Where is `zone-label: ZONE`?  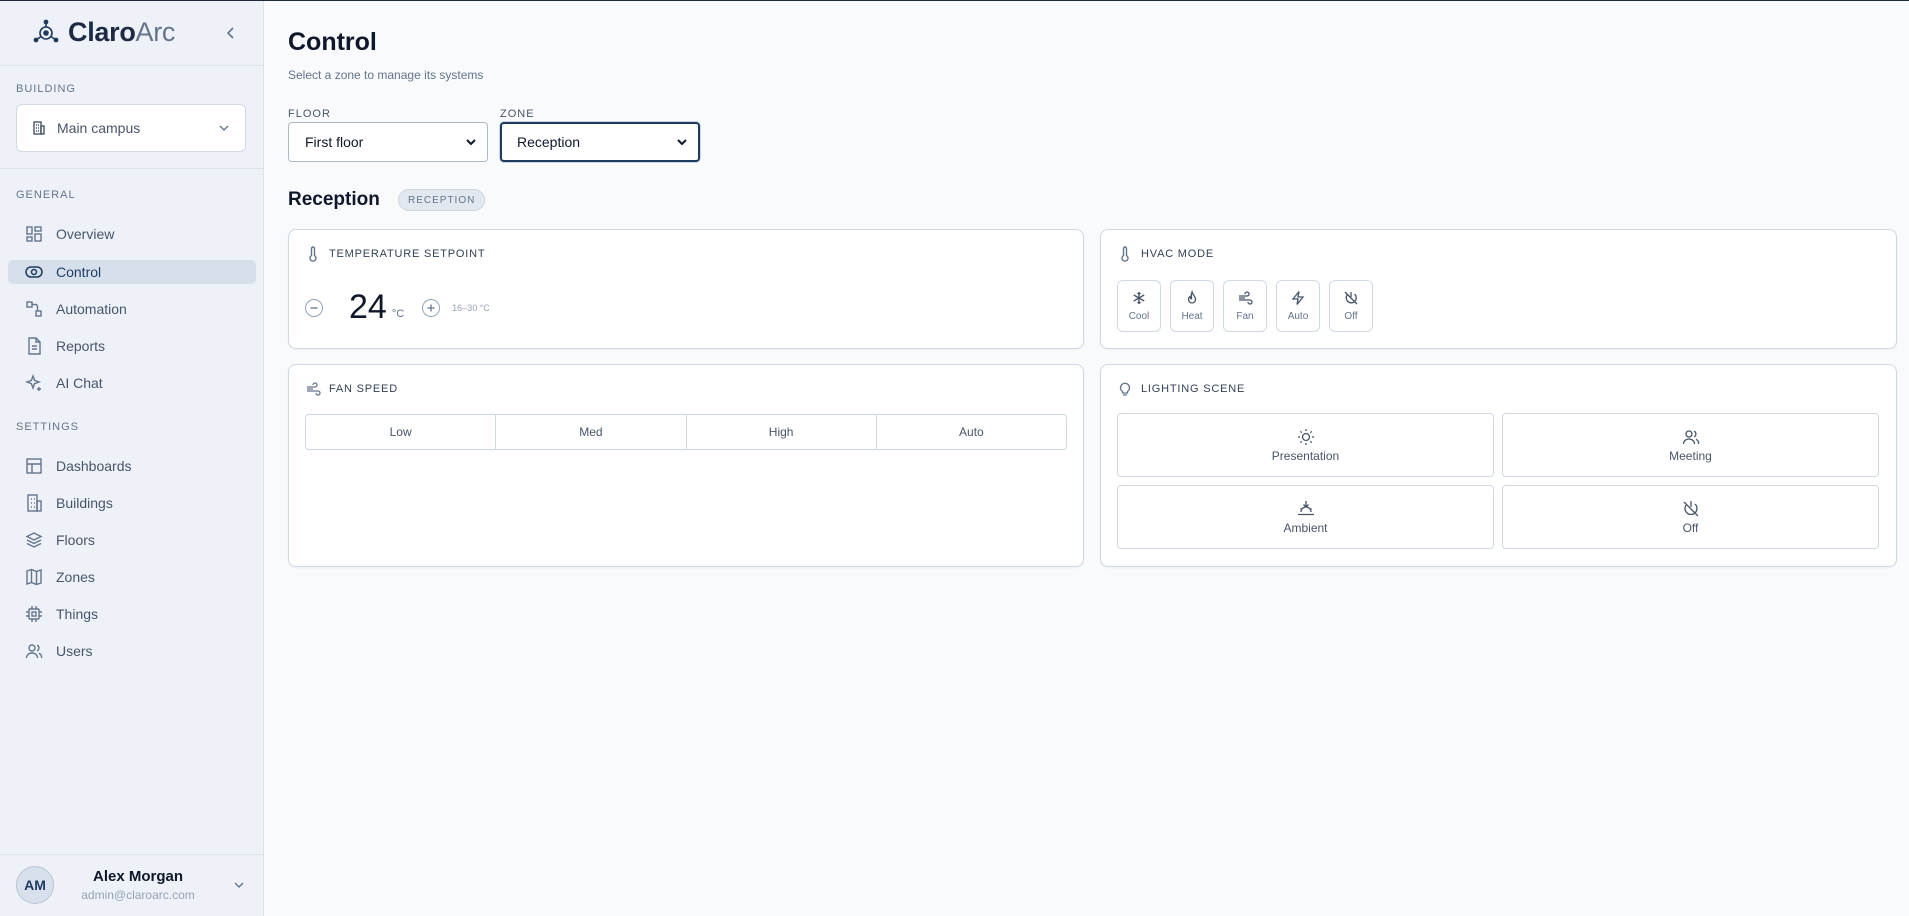
zone-label: ZONE is located at coordinates (517, 114).